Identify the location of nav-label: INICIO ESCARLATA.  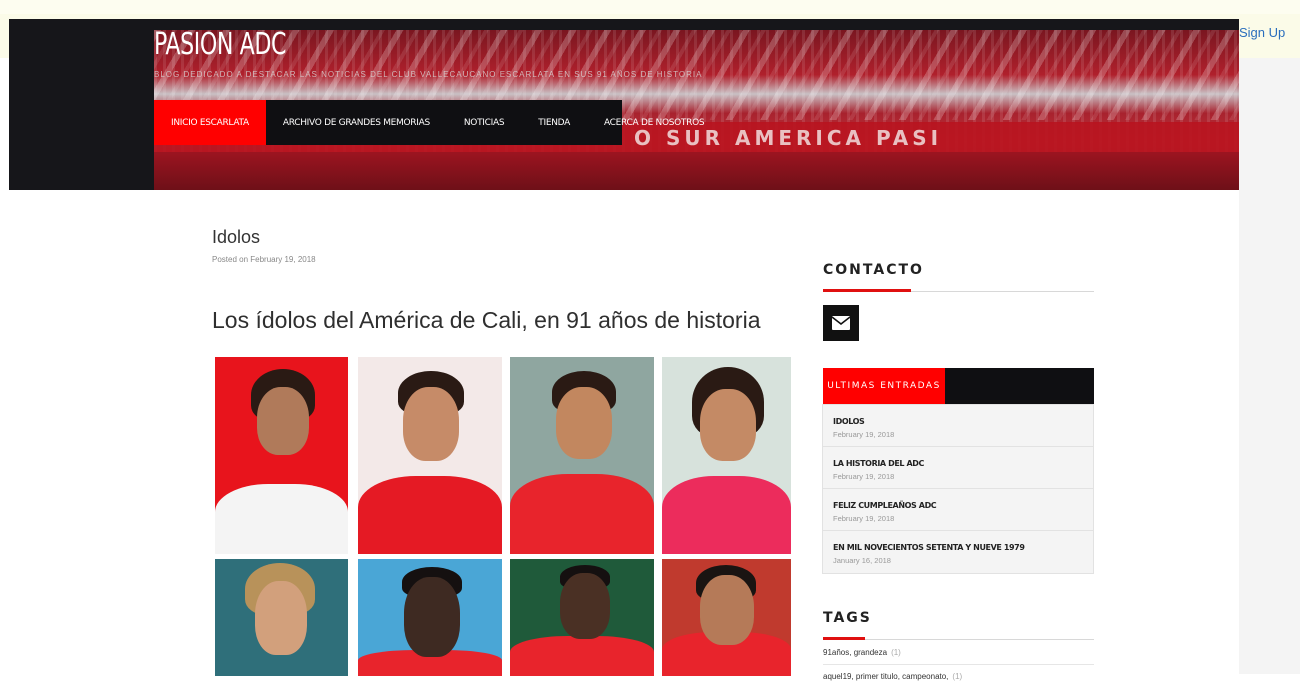
(210, 122).